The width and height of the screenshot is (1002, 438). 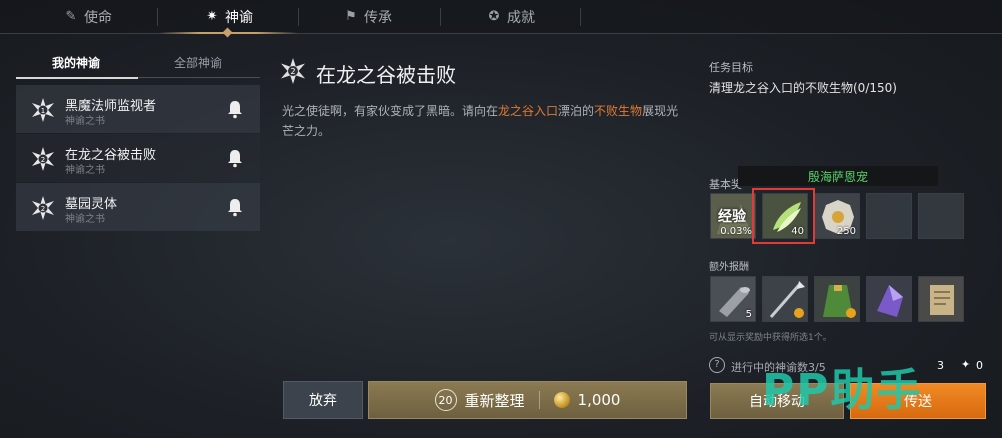 What do you see at coordinates (842, 390) in the screenshot?
I see `watermark: PP助手` at bounding box center [842, 390].